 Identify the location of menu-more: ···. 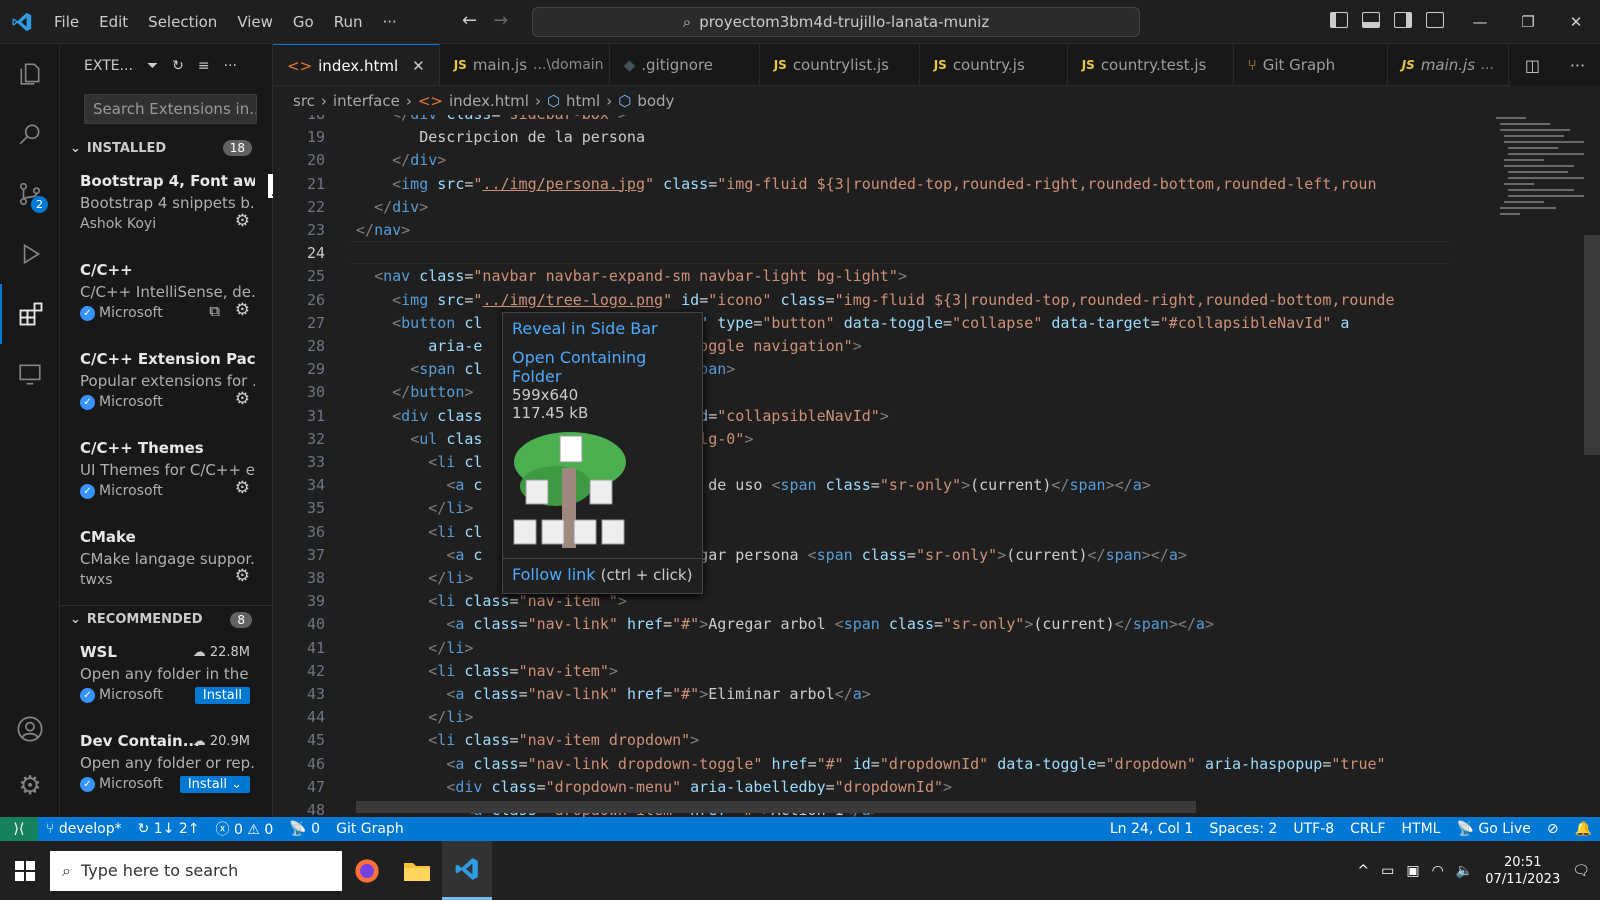
(390, 22).